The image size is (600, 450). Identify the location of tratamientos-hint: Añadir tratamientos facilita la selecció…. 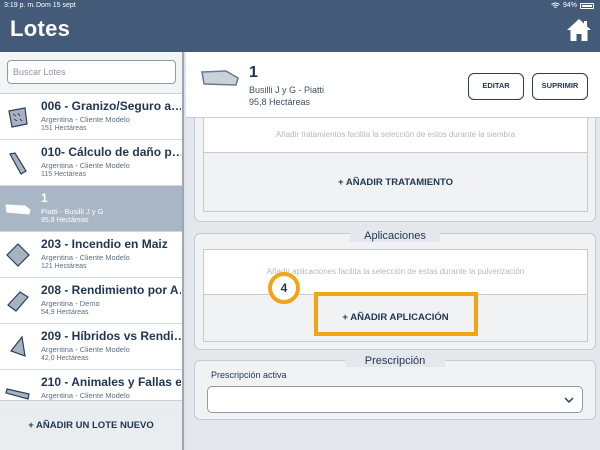
(395, 134).